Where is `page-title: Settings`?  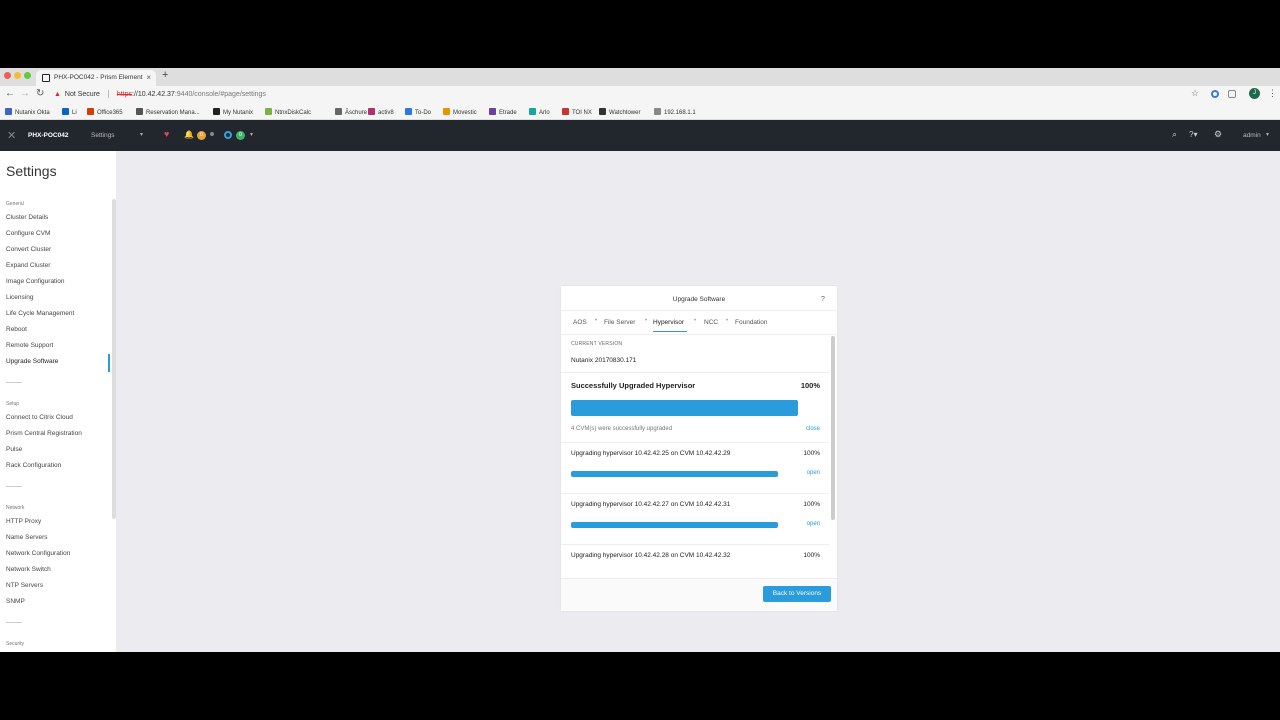 page-title: Settings is located at coordinates (31, 171).